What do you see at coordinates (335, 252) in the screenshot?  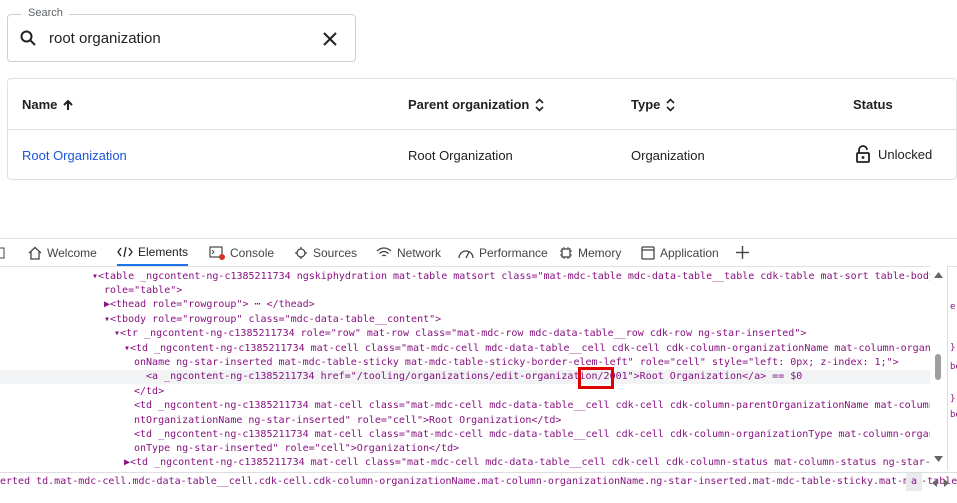 I see `tab-label: Sources` at bounding box center [335, 252].